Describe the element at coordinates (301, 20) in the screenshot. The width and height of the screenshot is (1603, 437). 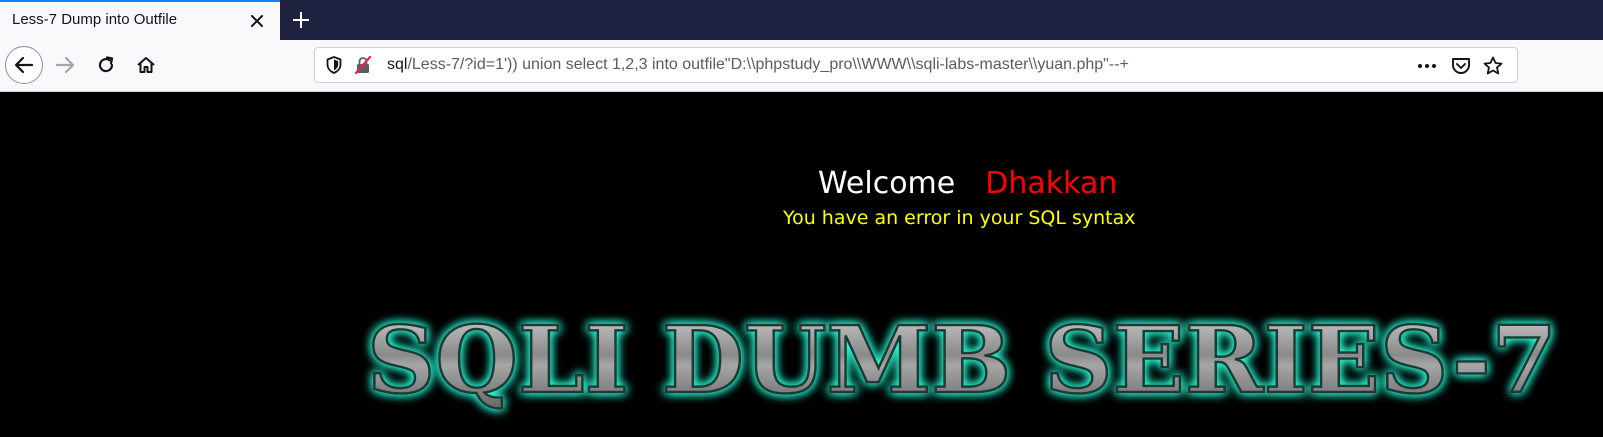
I see `plus-icon` at that location.